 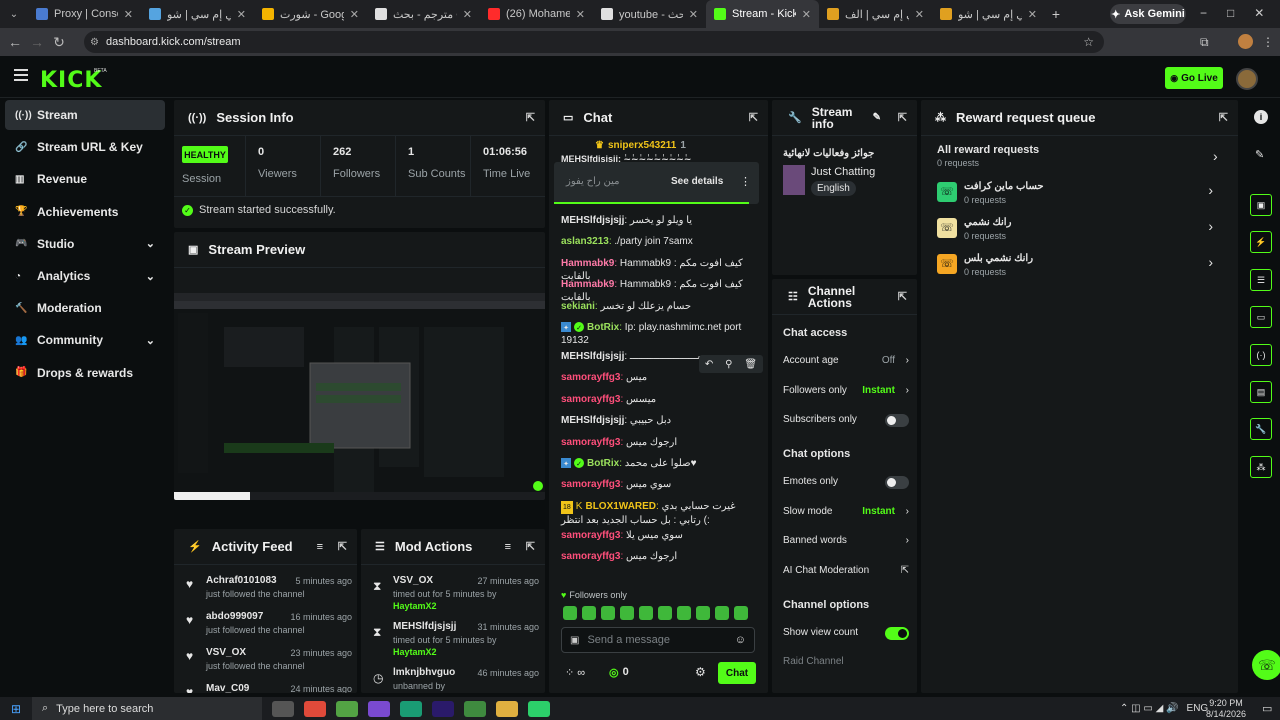 What do you see at coordinates (415, 606) in the screenshot?
I see `moderator-username: HaytamX2` at bounding box center [415, 606].